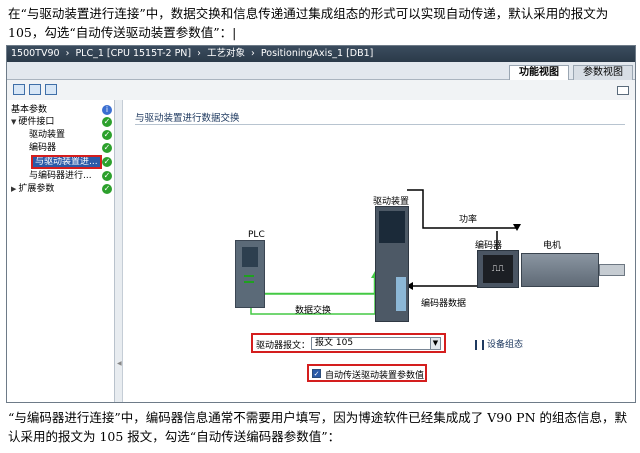 This screenshot has width=640, height=453. I want to click on motor-device, so click(560, 270).